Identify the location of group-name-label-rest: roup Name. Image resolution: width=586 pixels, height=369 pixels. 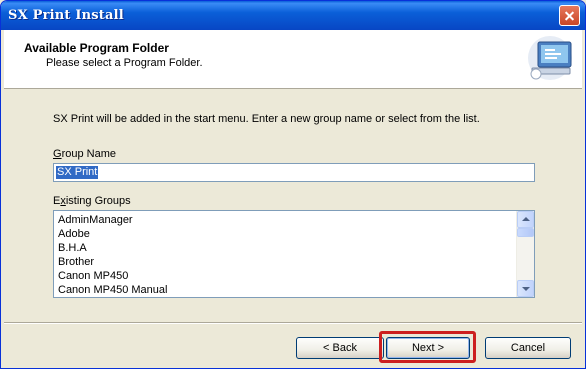
(88, 154).